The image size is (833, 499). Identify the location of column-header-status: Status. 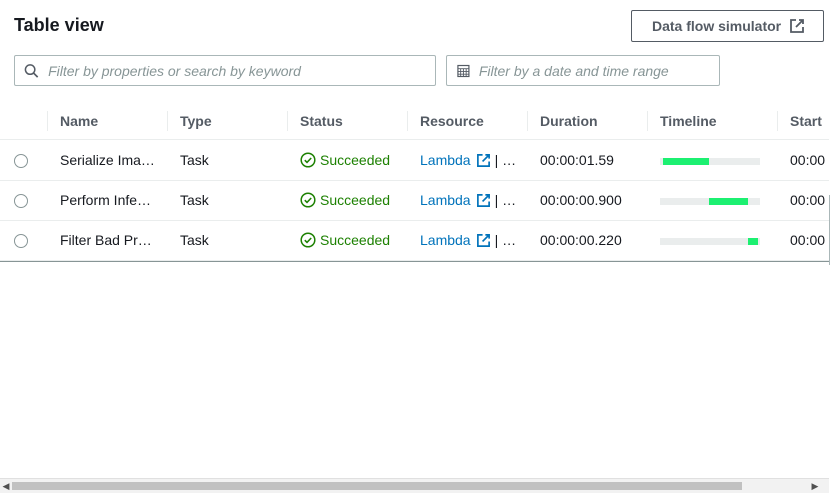
(321, 121).